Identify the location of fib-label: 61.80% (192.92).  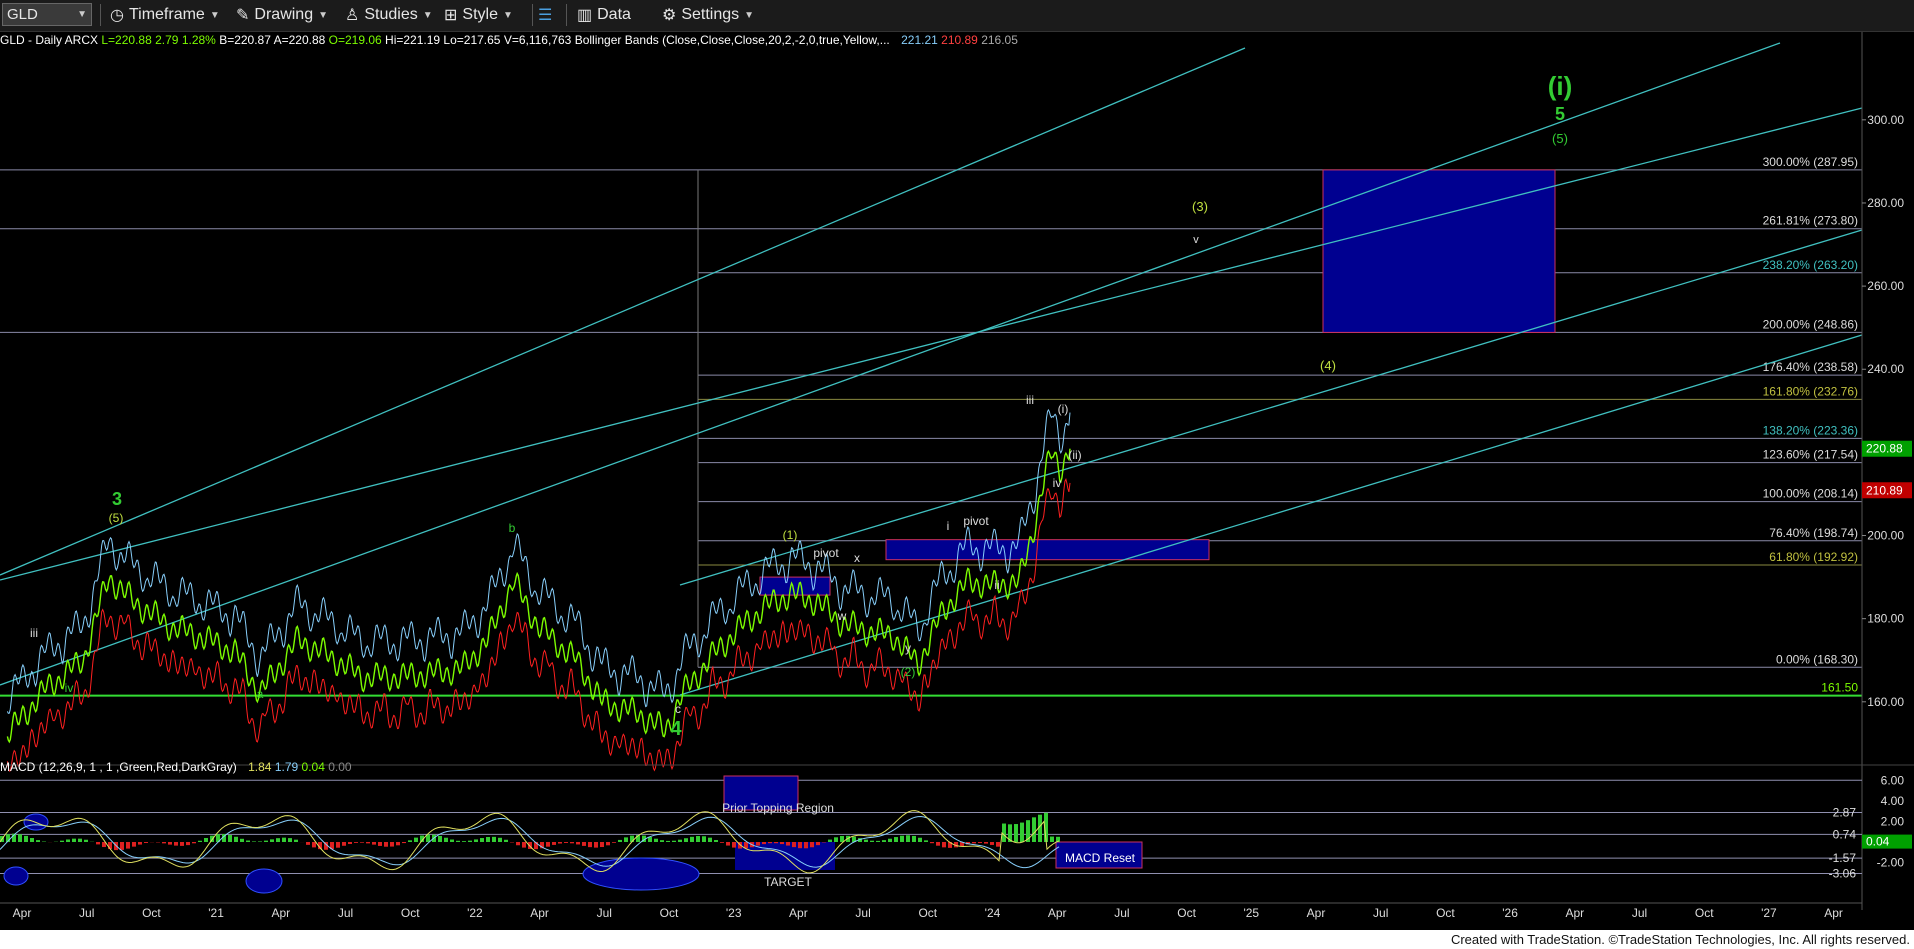
(1813, 557).